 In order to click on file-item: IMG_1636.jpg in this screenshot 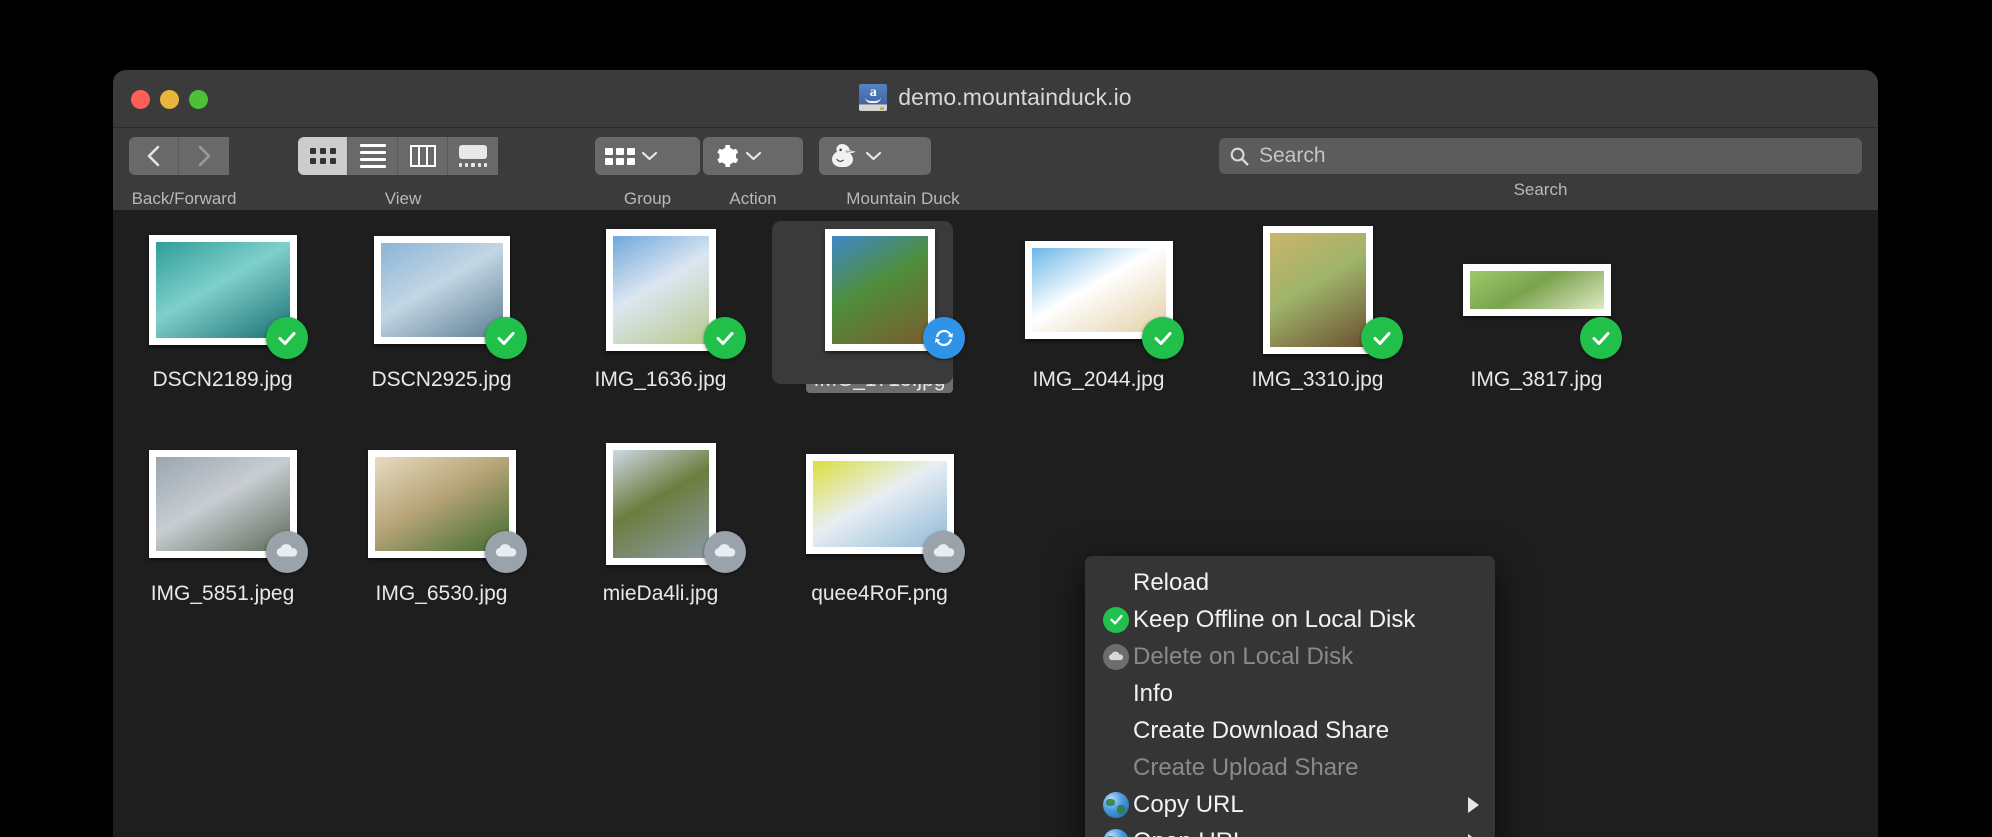, I will do `click(660, 307)`.